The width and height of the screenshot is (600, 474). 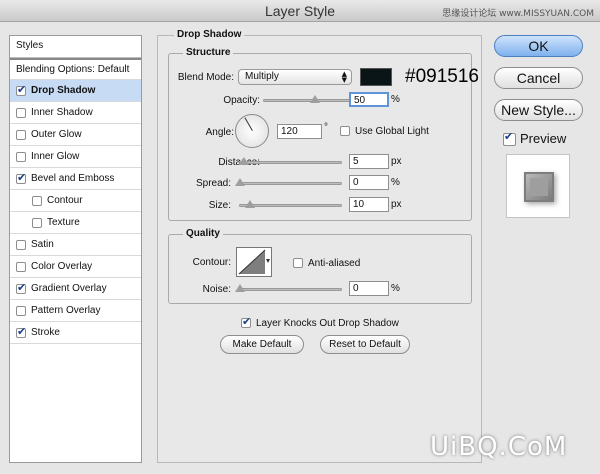 I want to click on size-slider-knob, so click(x=250, y=204).